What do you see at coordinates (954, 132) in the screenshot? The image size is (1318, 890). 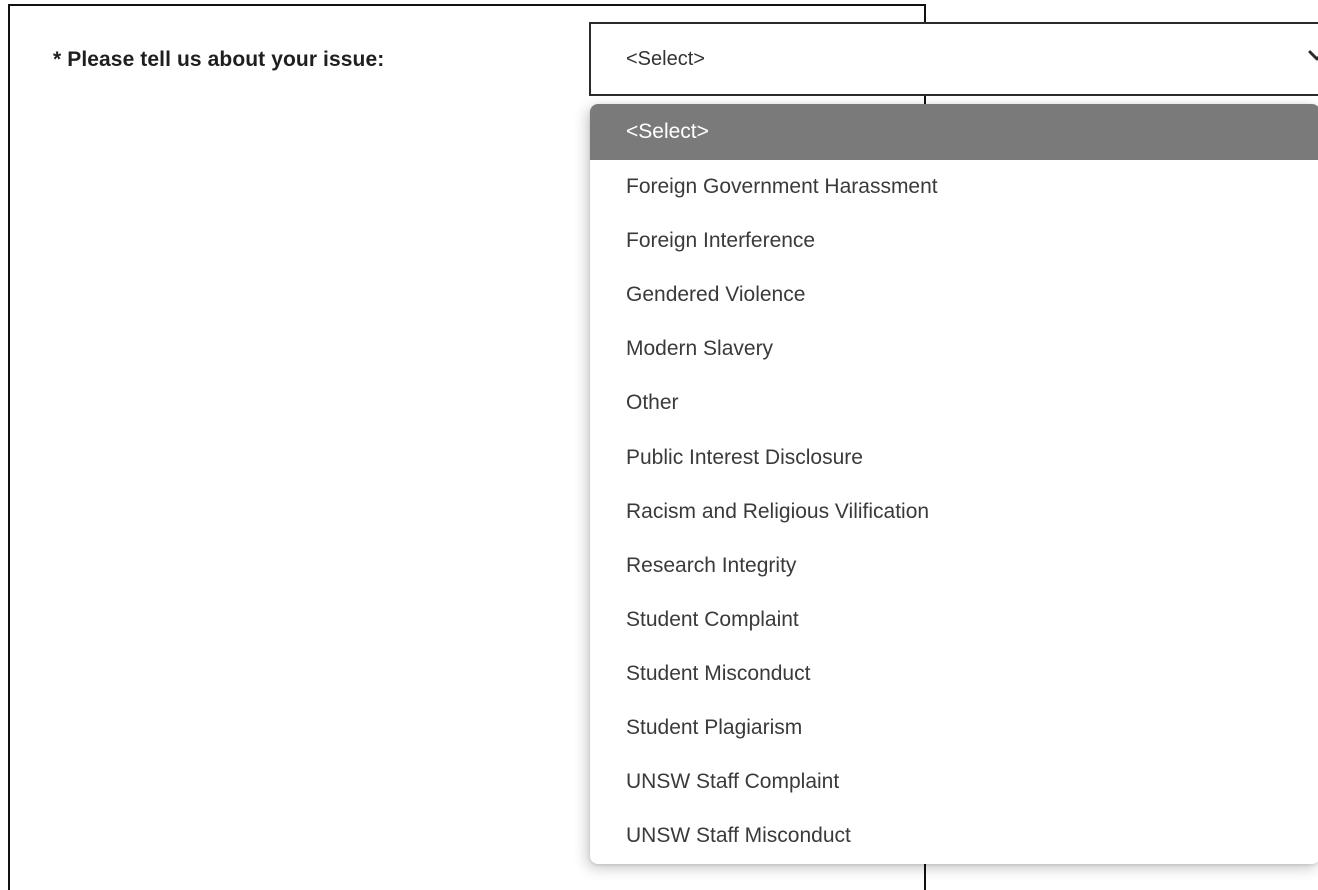 I see `dropdown-option-select: <Select>` at bounding box center [954, 132].